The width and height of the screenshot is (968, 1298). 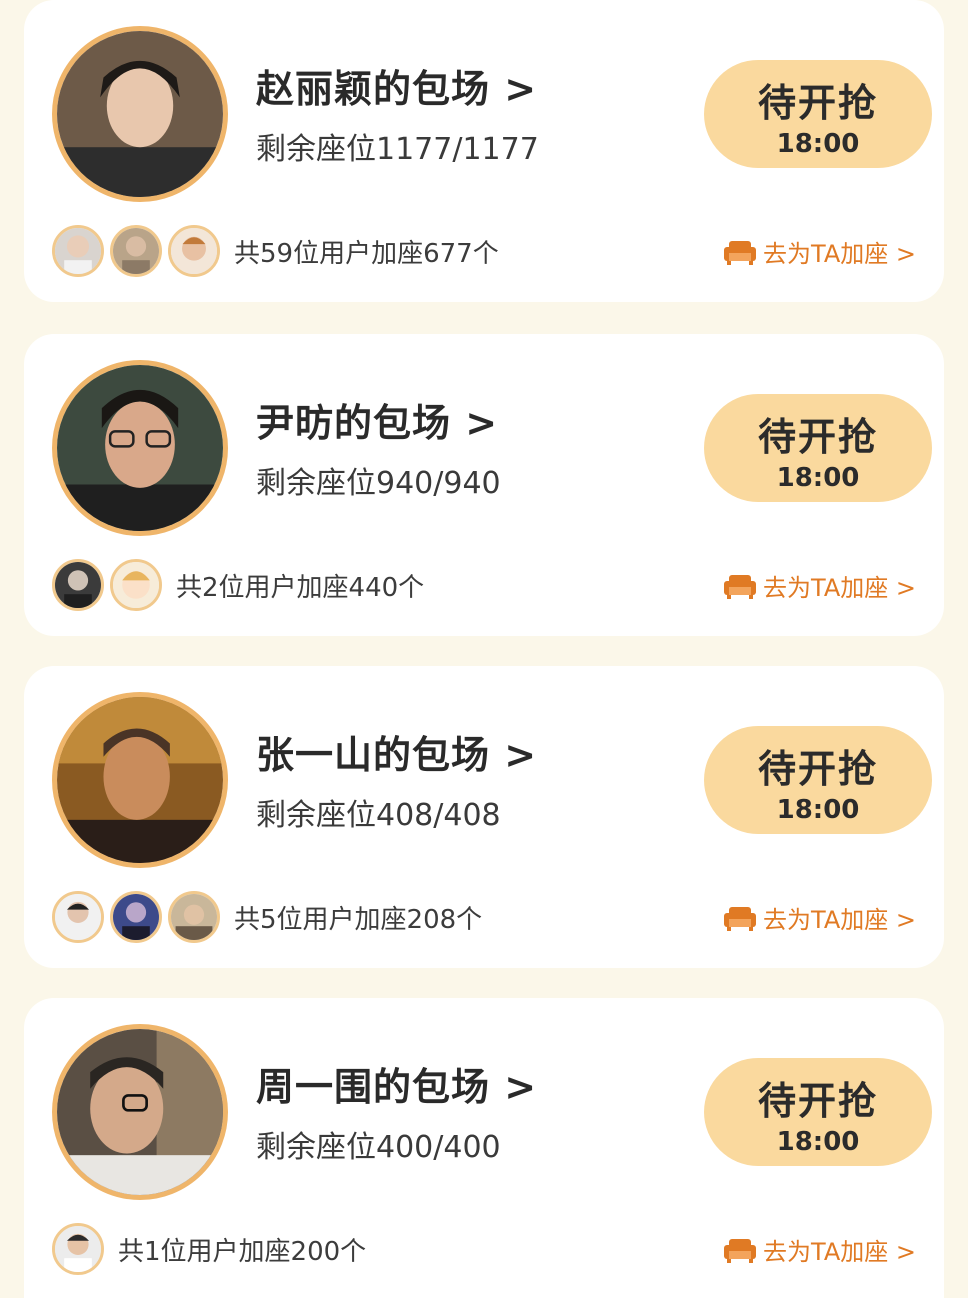 I want to click on remaining-seats: 剩余座位400/400, so click(x=378, y=1147).